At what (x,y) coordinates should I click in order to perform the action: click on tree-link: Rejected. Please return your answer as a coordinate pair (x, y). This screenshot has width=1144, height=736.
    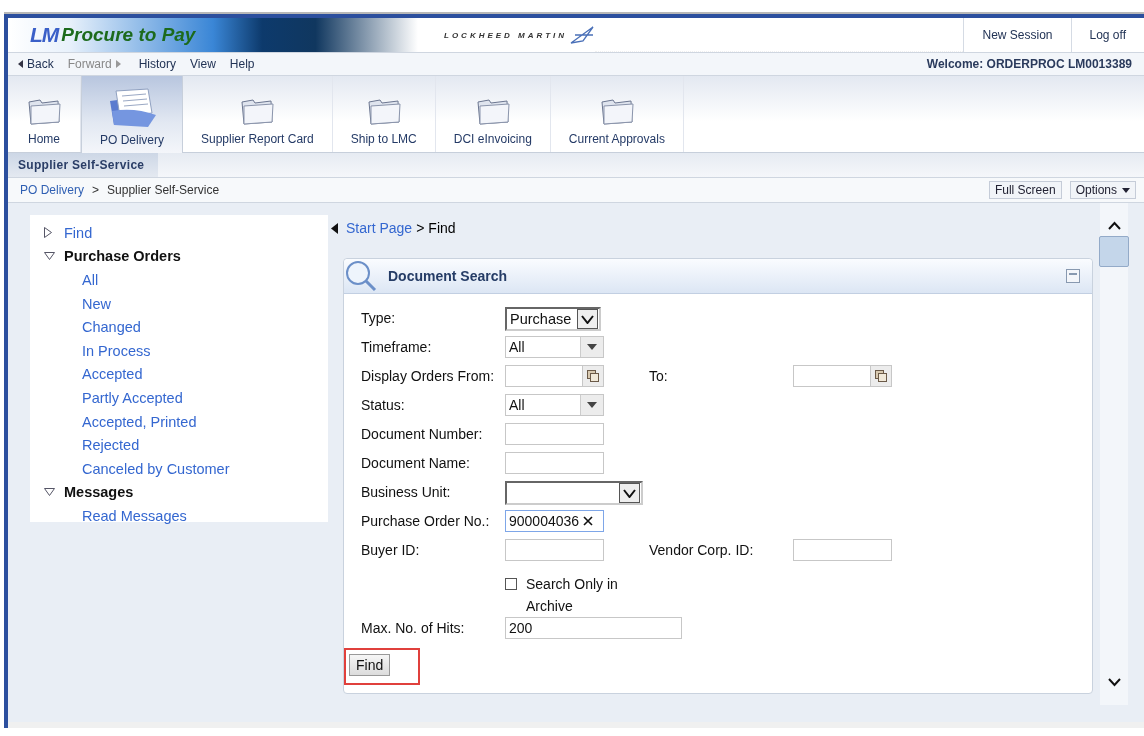
    Looking at the image, I should click on (111, 445).